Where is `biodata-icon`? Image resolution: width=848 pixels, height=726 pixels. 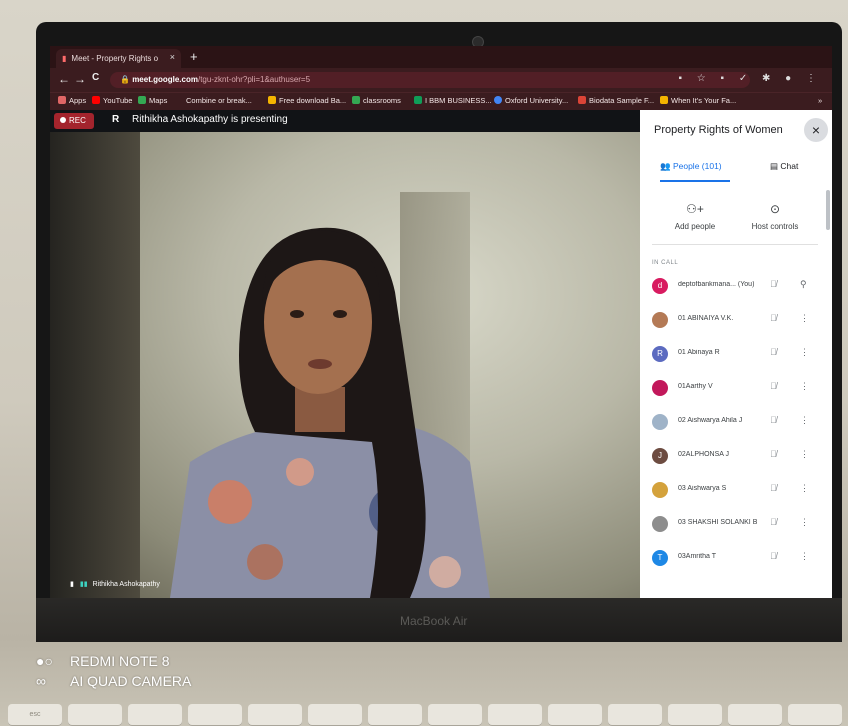
biodata-icon is located at coordinates (582, 100).